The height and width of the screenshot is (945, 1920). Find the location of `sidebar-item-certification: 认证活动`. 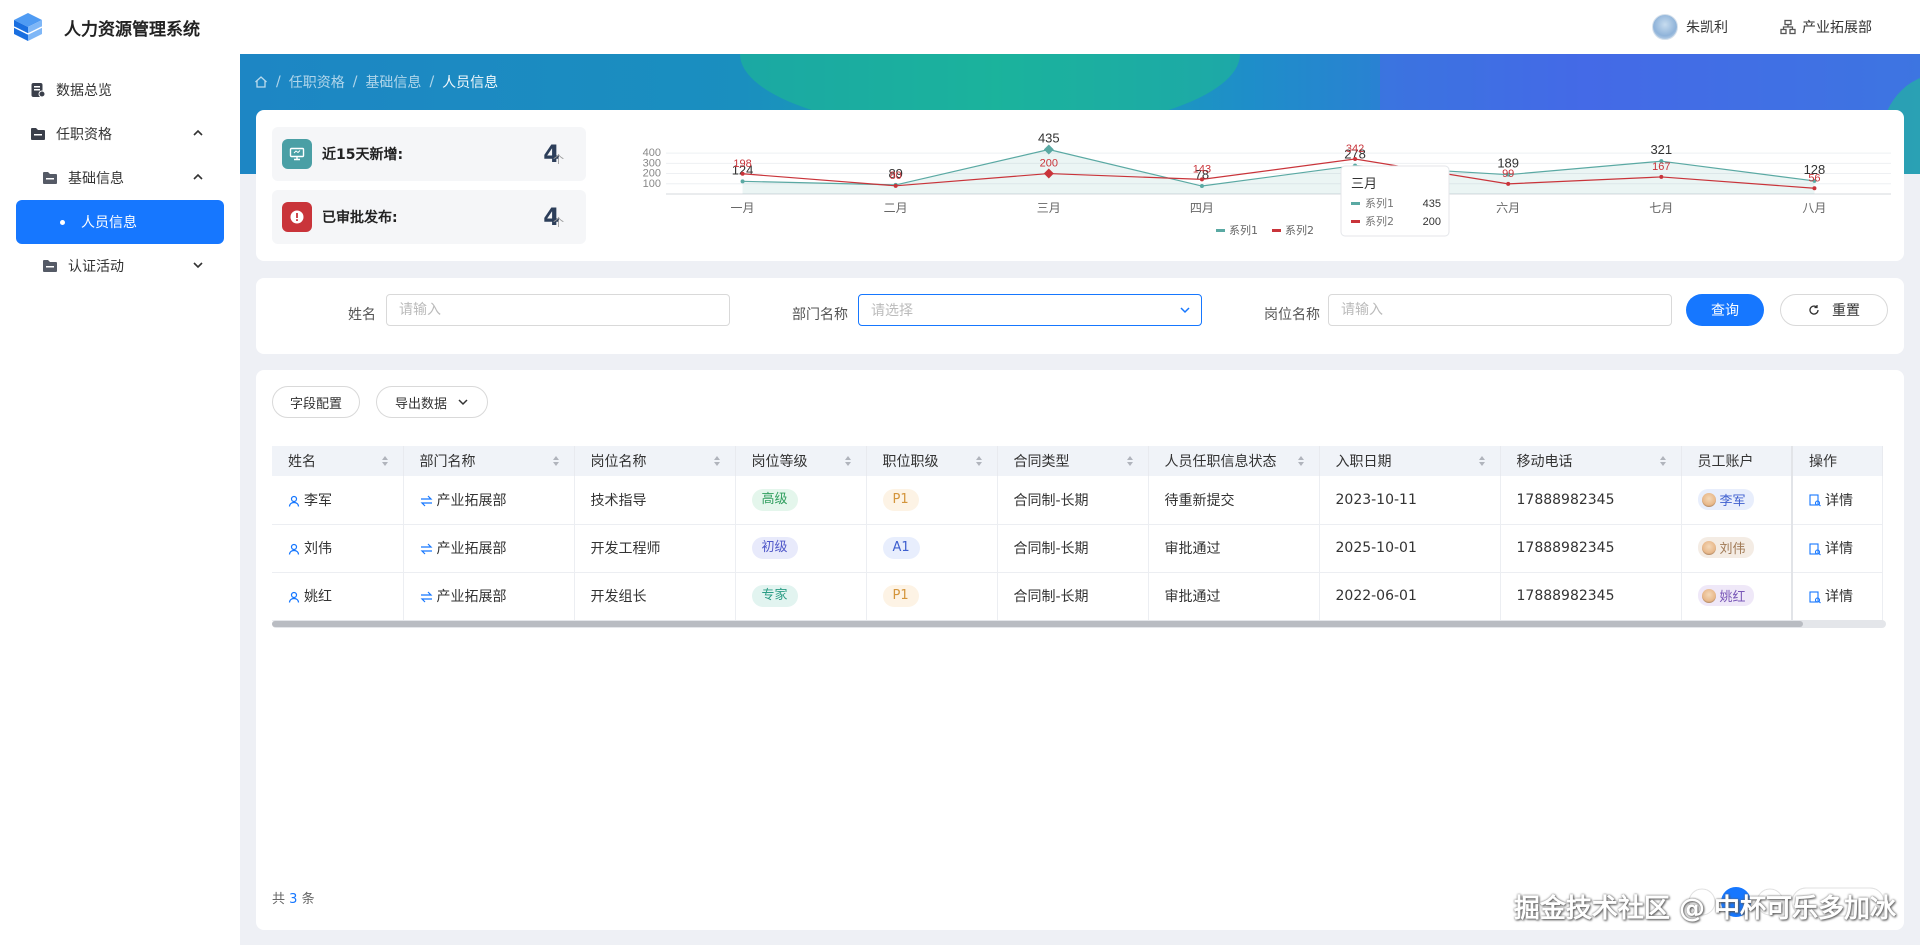

sidebar-item-certification: 认证活动 is located at coordinates (120, 266).